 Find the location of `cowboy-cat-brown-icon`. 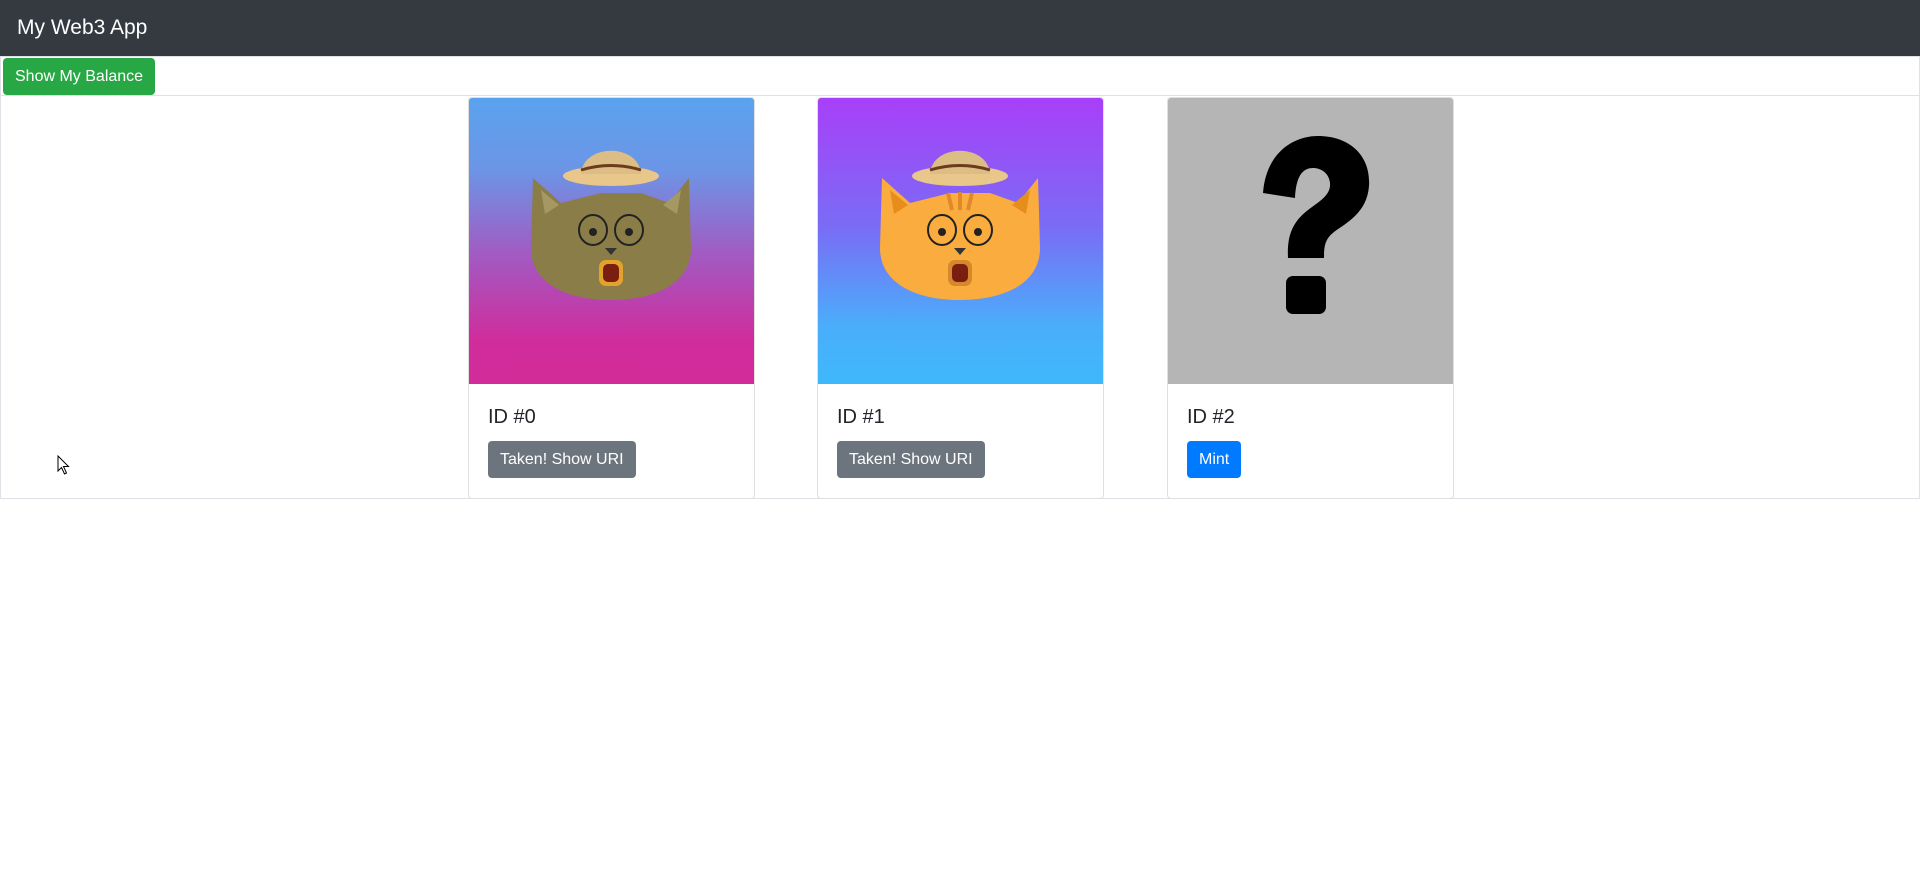

cowboy-cat-brown-icon is located at coordinates (611, 241).